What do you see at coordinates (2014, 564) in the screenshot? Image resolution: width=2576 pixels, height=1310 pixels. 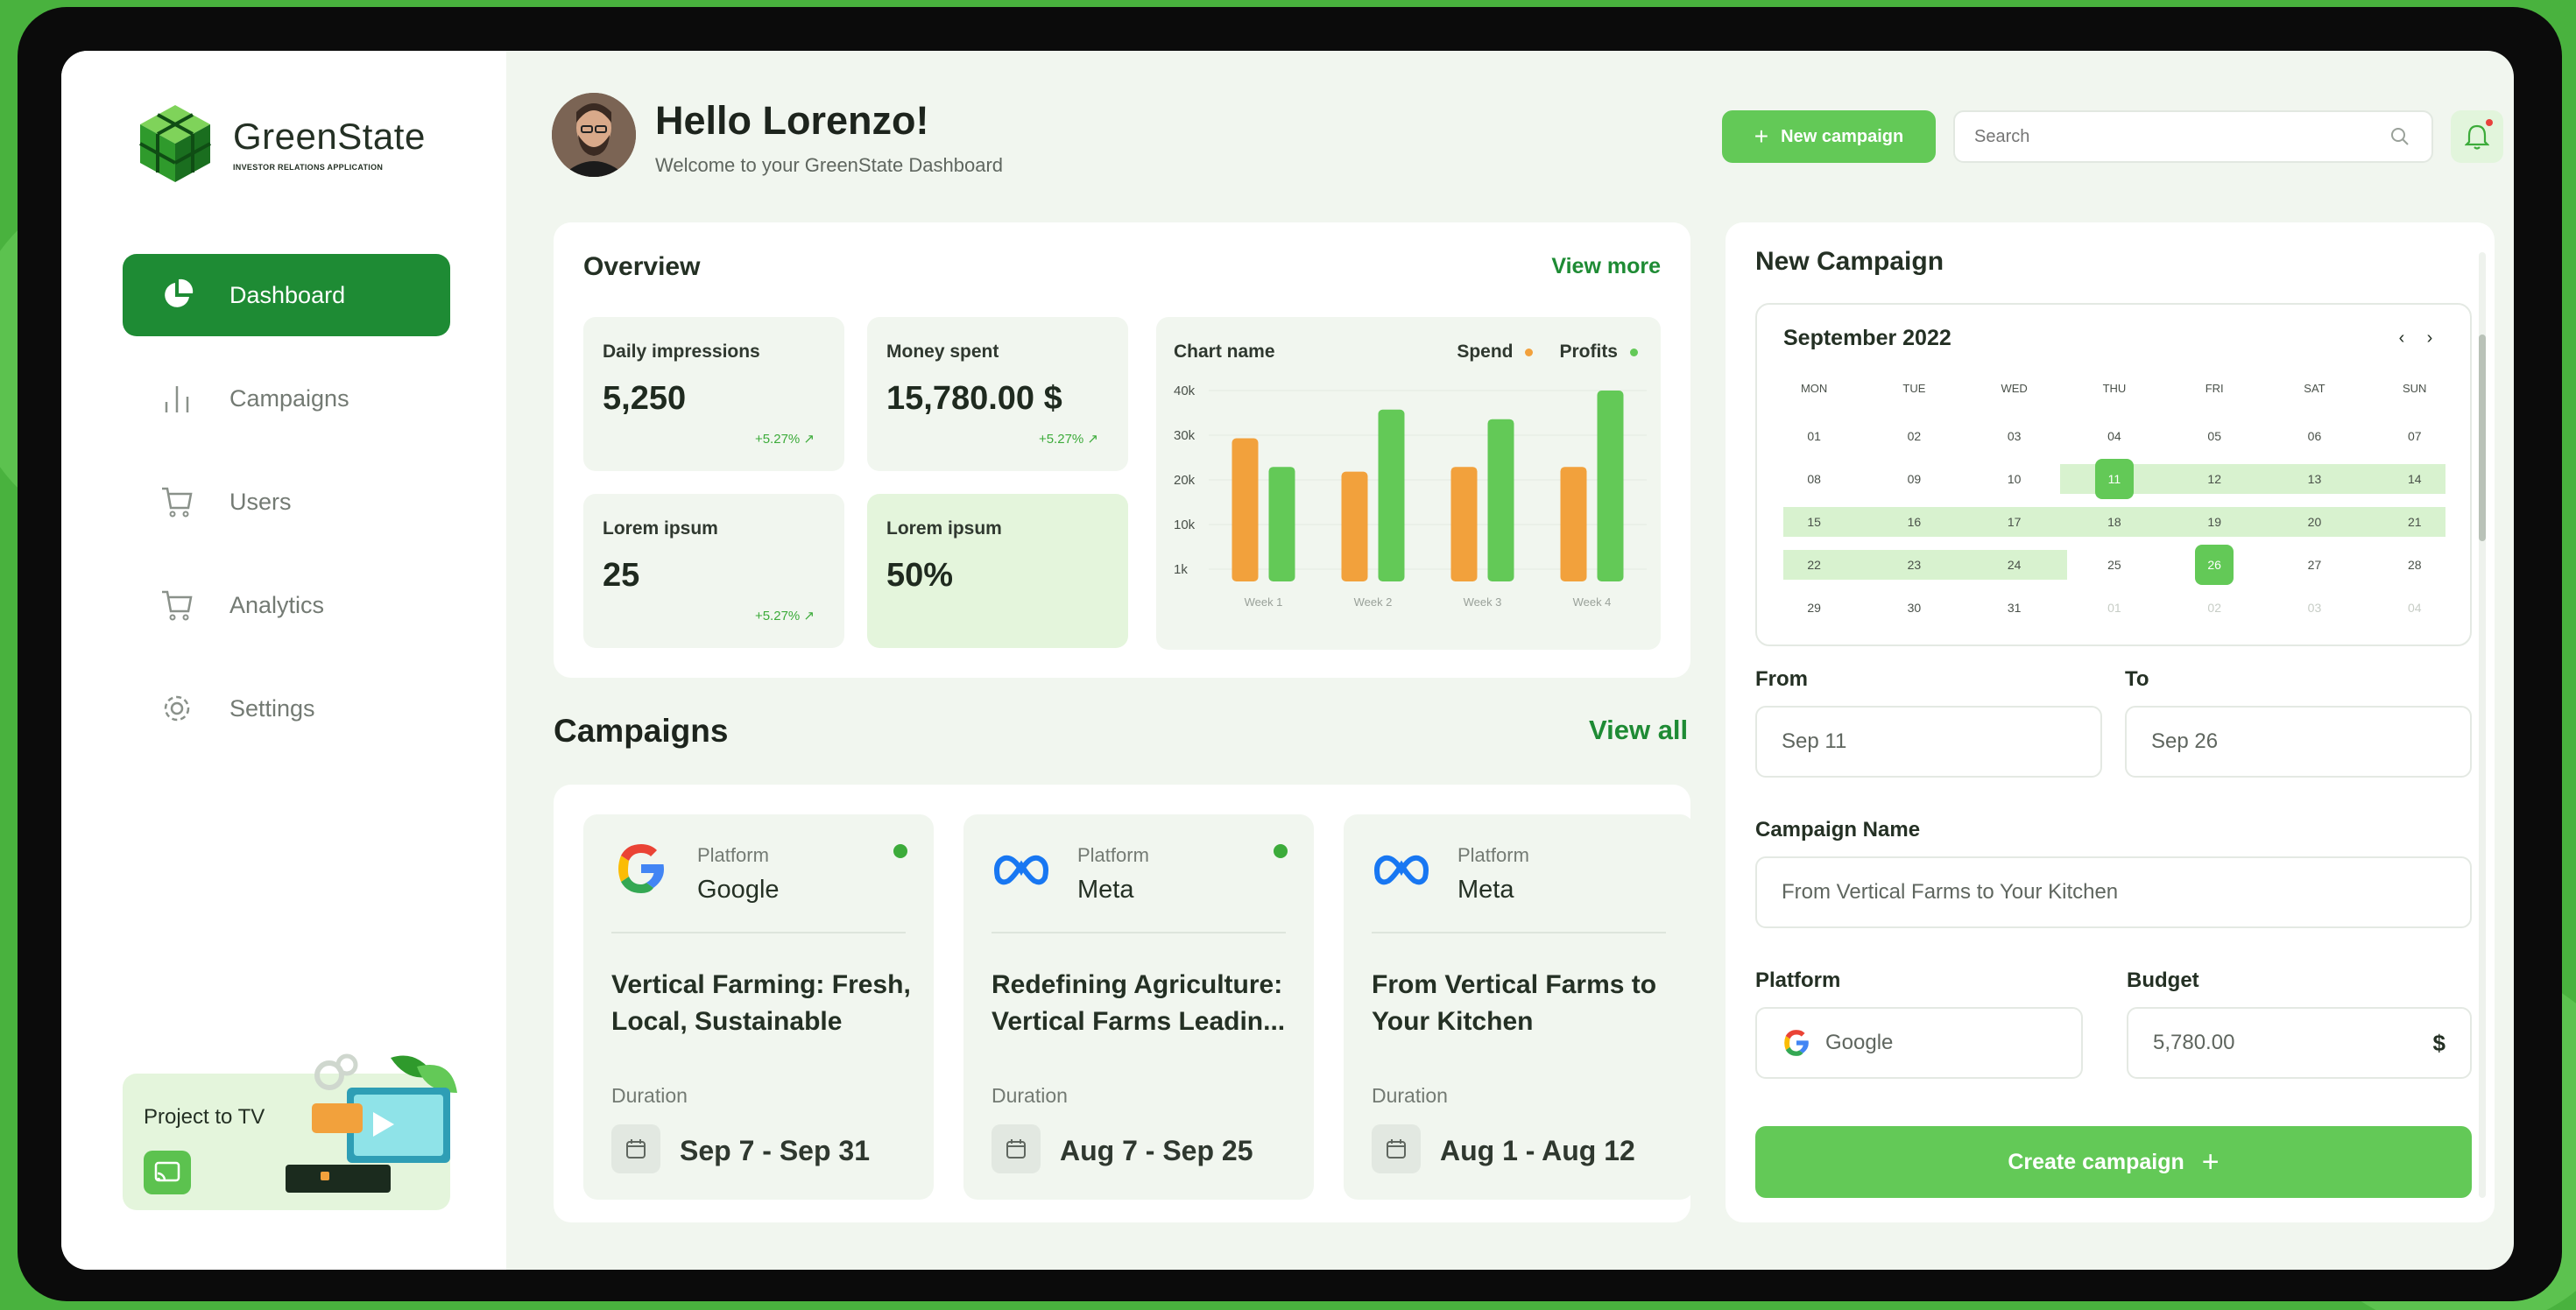 I see `calendar-day: 24` at bounding box center [2014, 564].